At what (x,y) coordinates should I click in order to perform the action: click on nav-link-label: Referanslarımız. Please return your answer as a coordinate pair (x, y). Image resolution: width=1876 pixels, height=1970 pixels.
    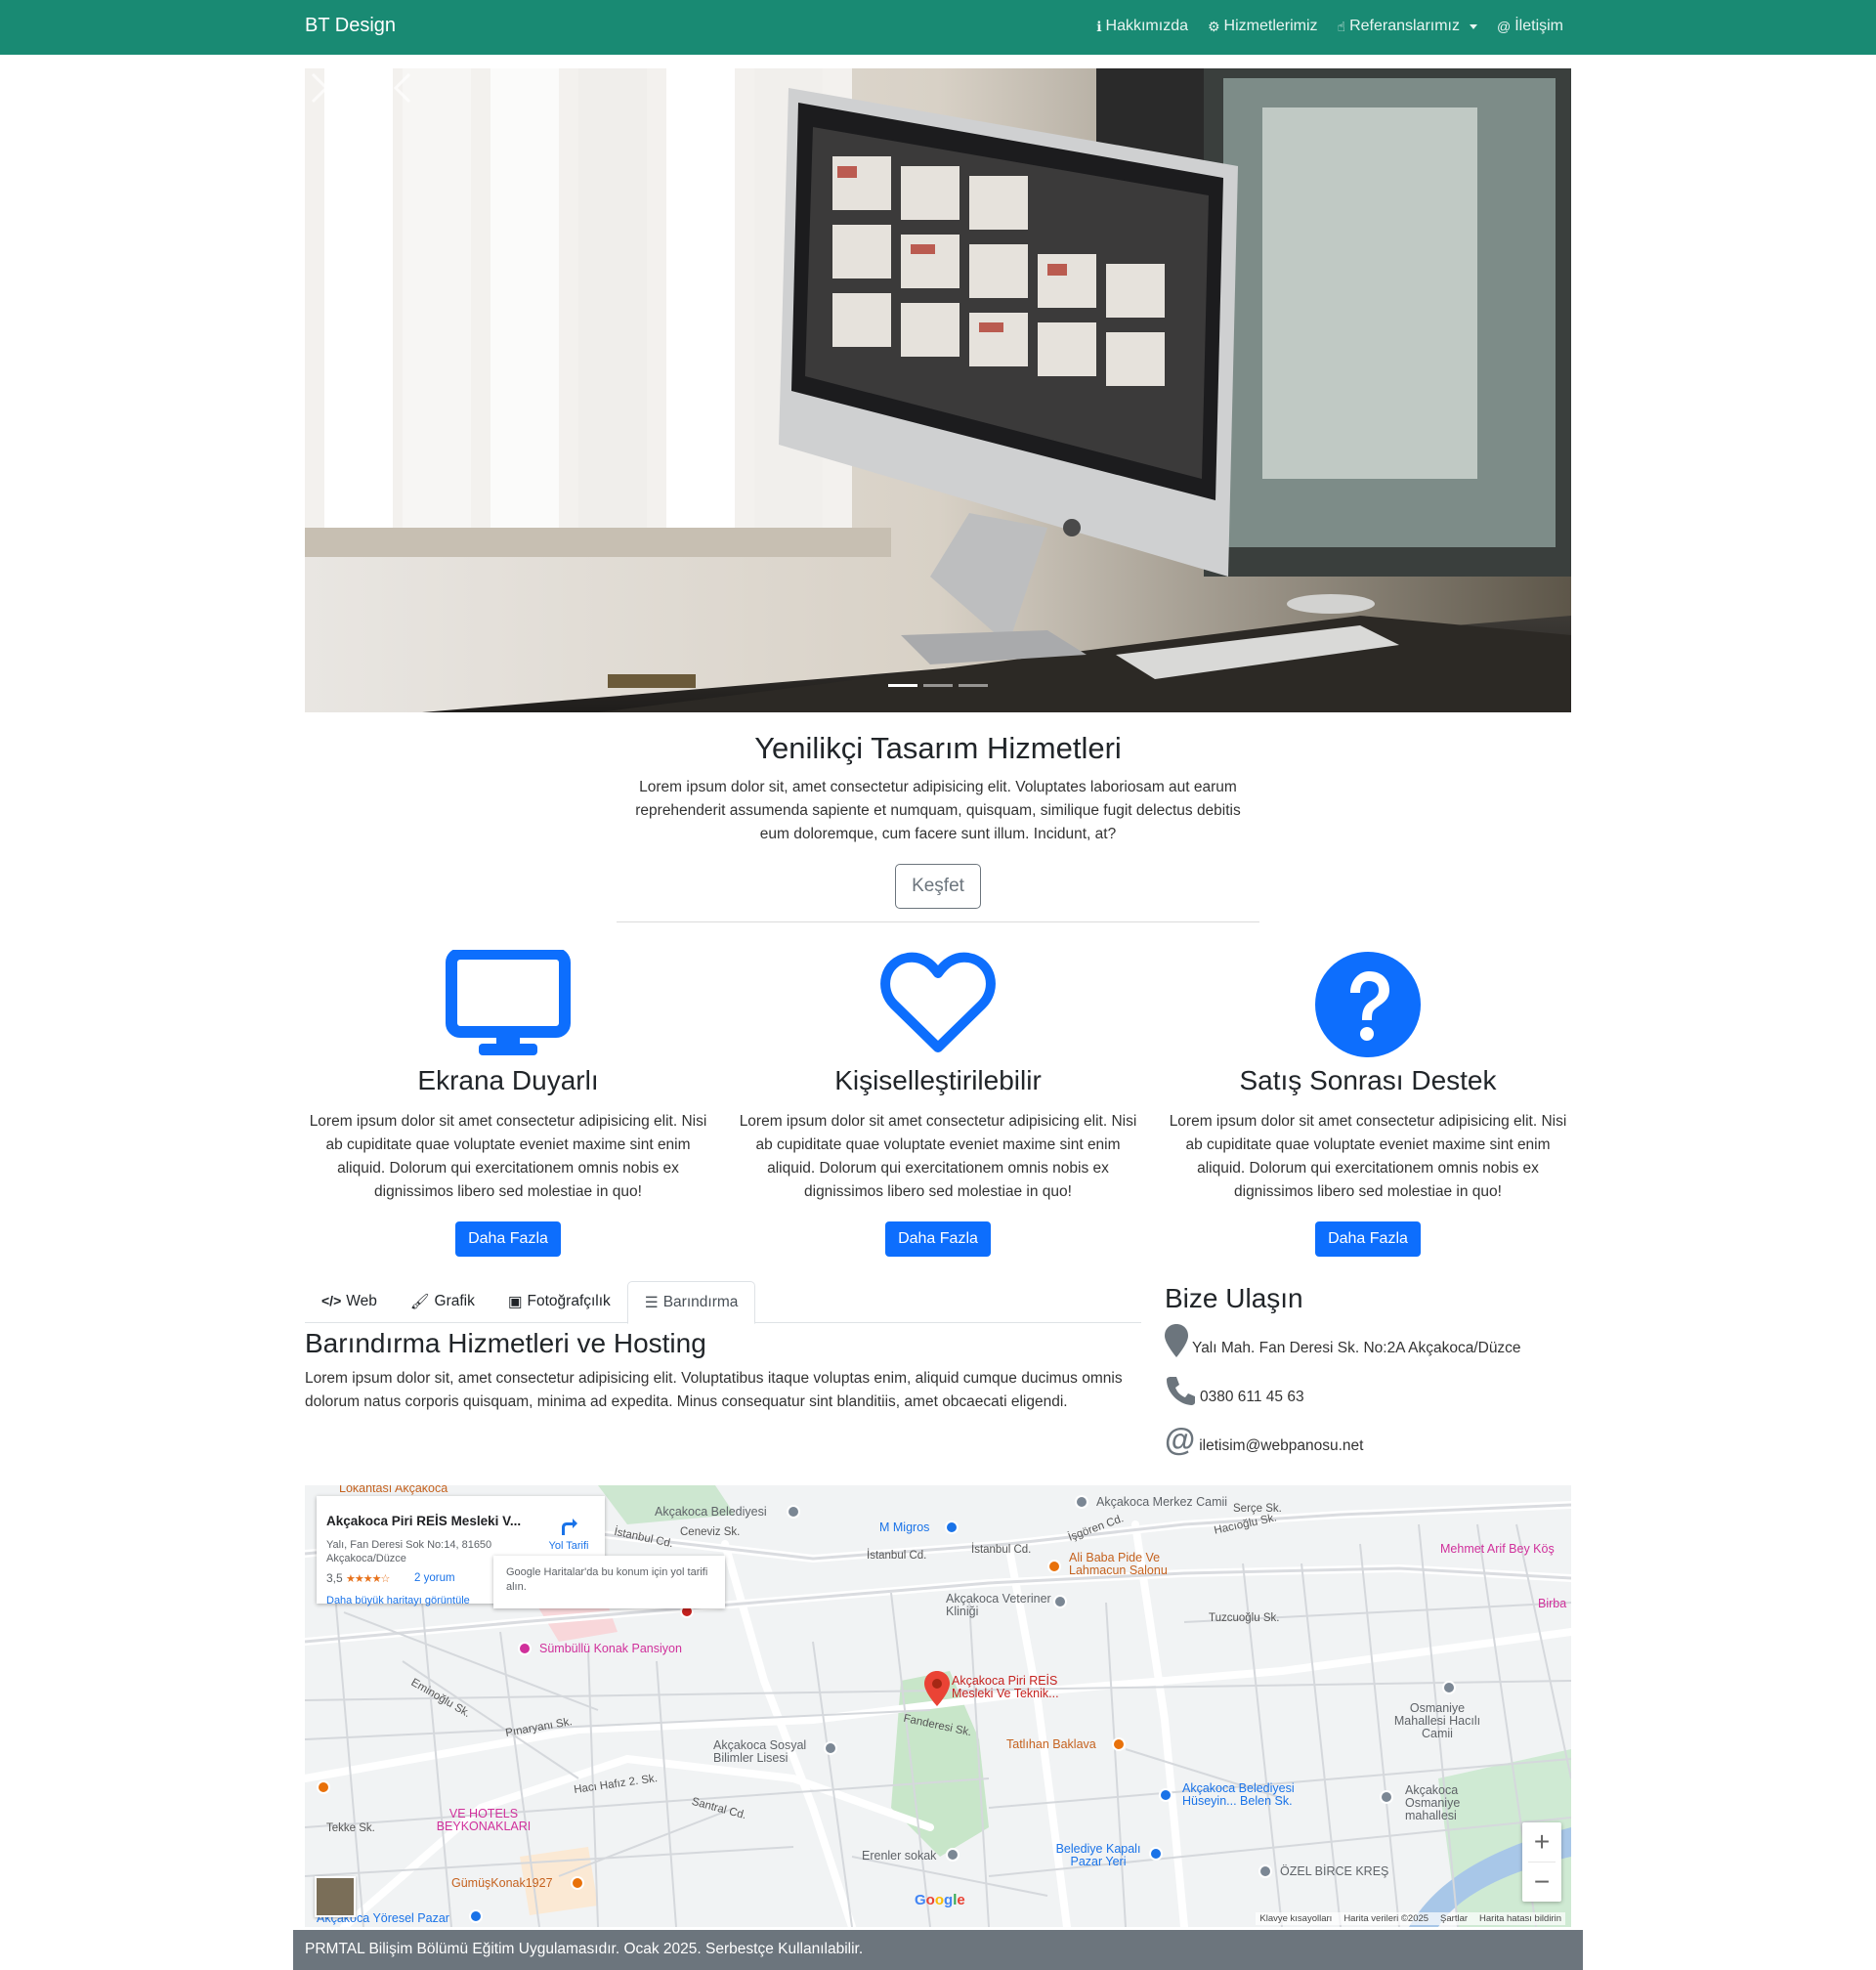
    Looking at the image, I should click on (1404, 26).